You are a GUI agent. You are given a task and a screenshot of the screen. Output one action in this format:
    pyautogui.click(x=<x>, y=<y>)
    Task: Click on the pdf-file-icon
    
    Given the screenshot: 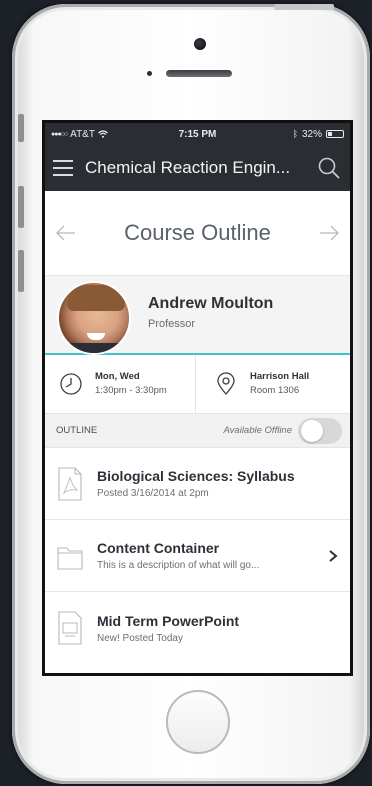 What is the action you would take?
    pyautogui.click(x=70, y=483)
    